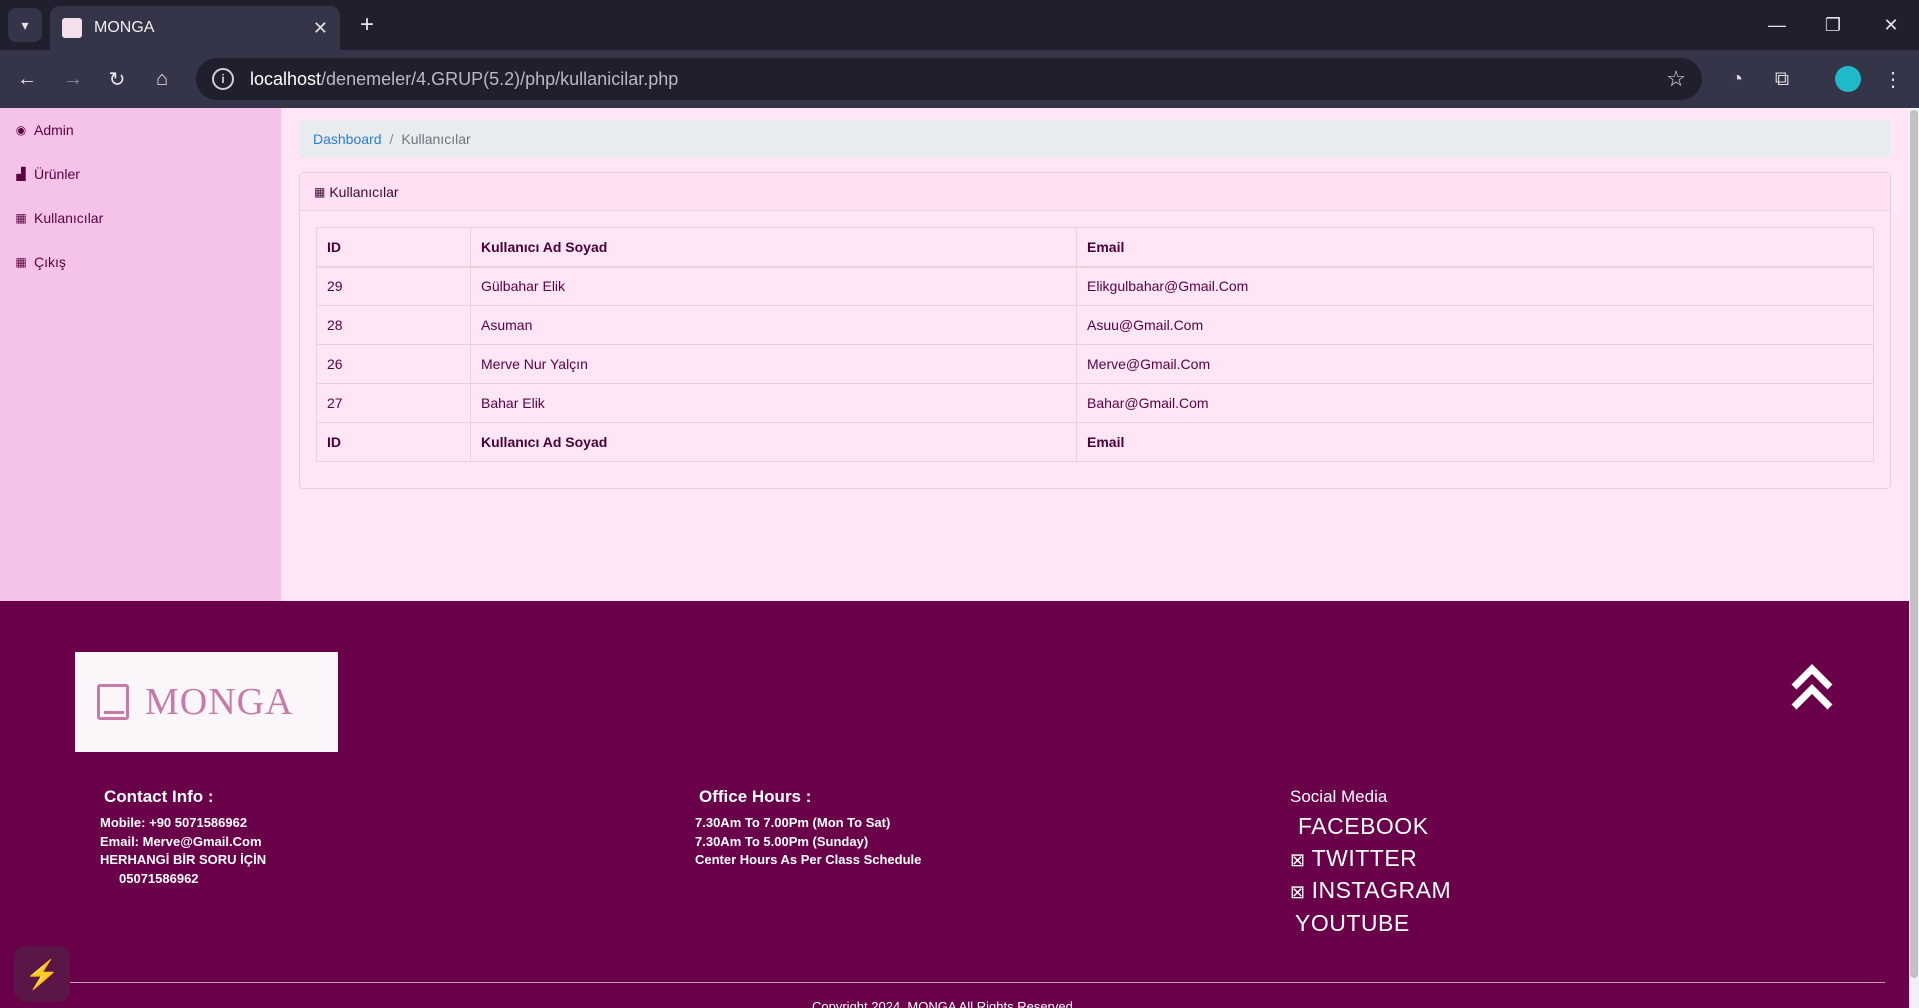  What do you see at coordinates (27, 79) in the screenshot?
I see `back-arrow-icon: ←` at bounding box center [27, 79].